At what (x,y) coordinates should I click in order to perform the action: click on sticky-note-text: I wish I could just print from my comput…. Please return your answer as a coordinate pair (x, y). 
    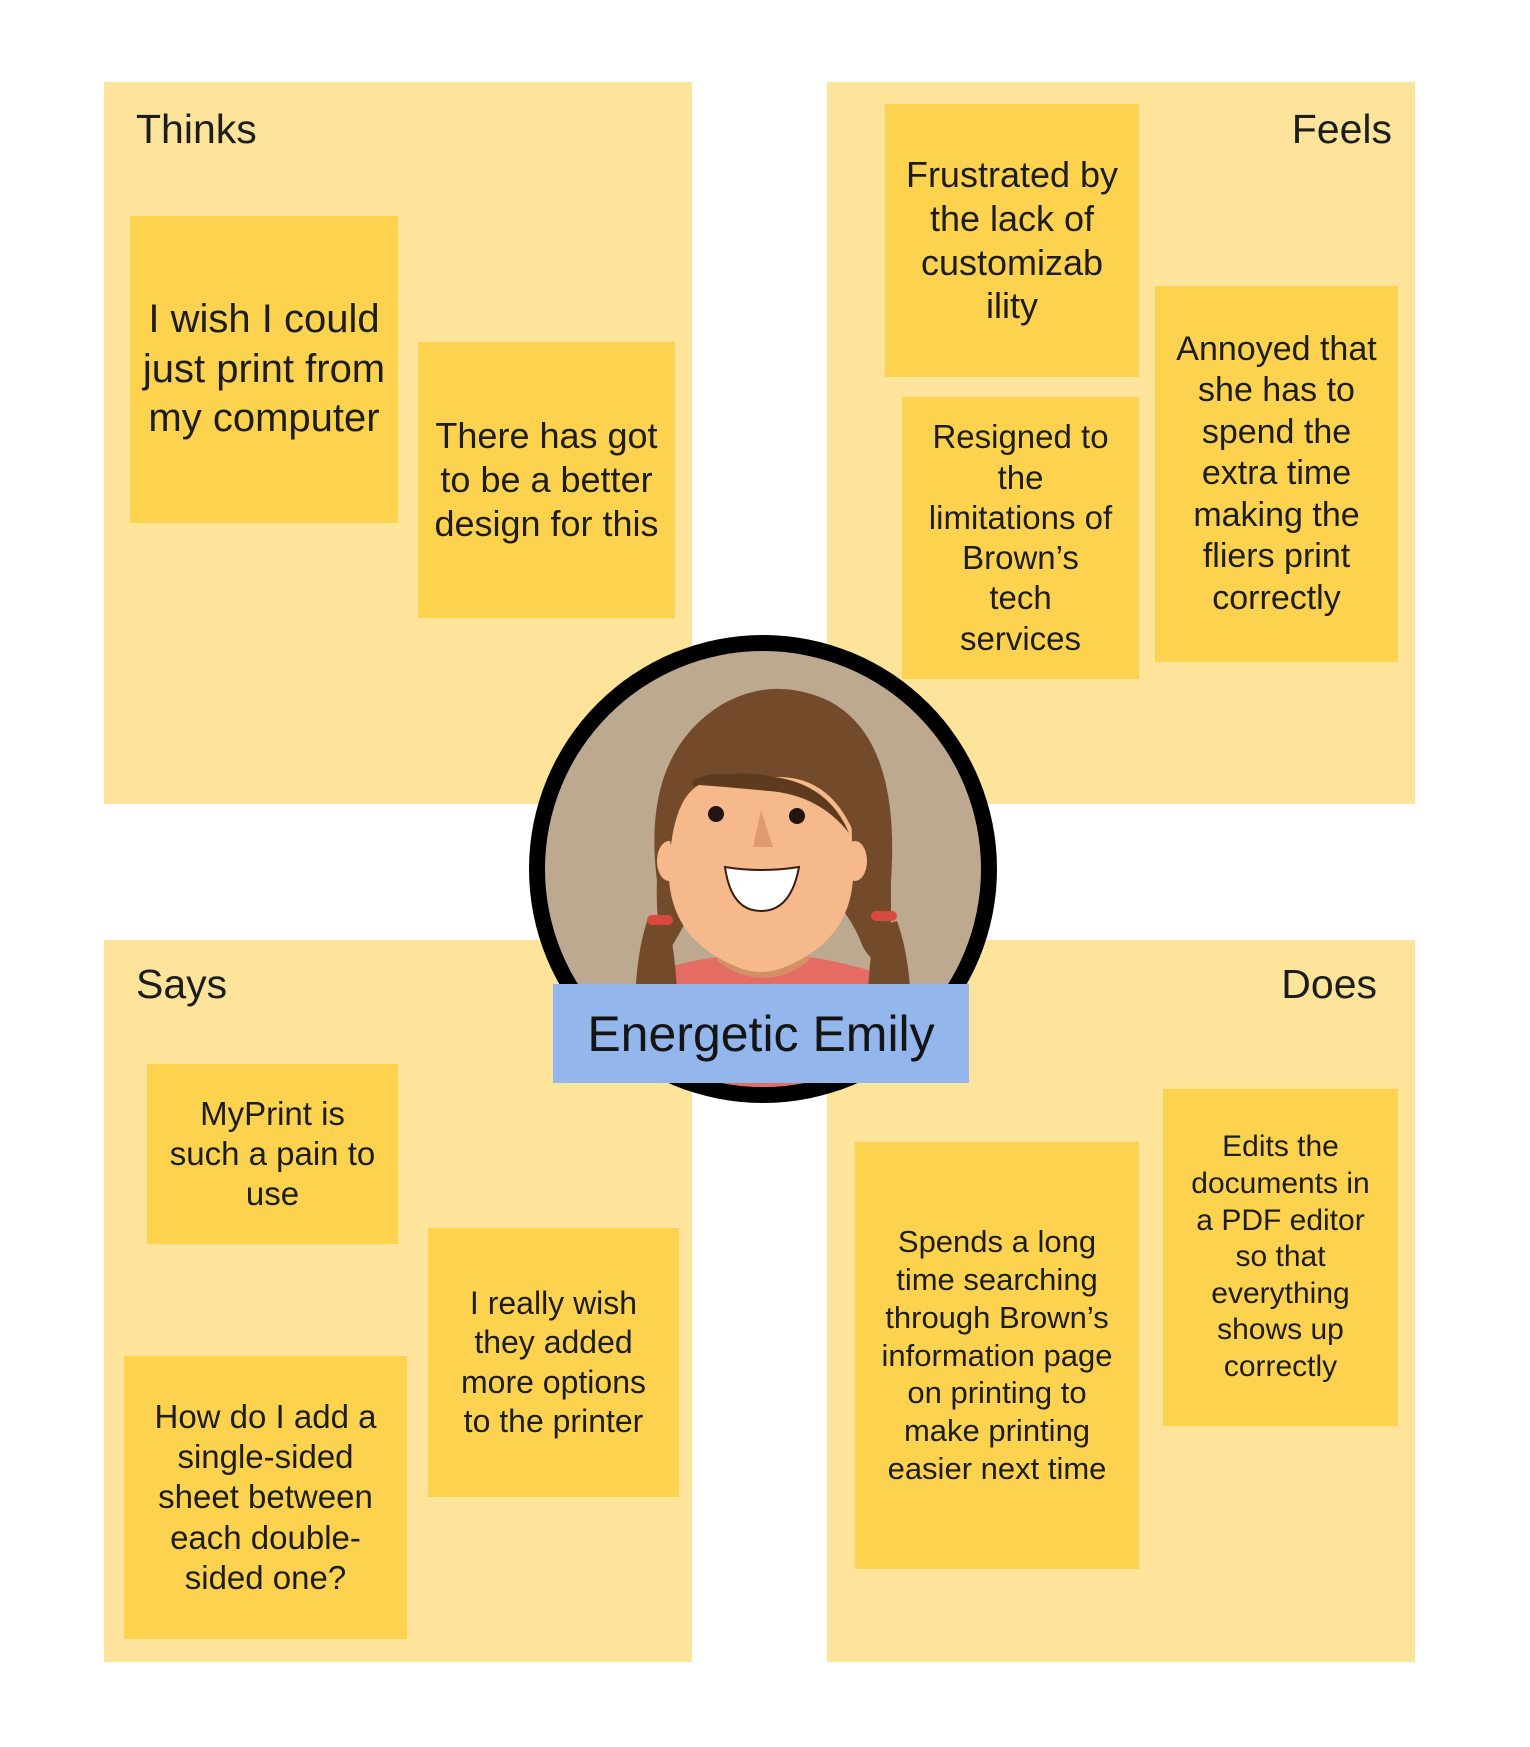
    Looking at the image, I should click on (264, 369).